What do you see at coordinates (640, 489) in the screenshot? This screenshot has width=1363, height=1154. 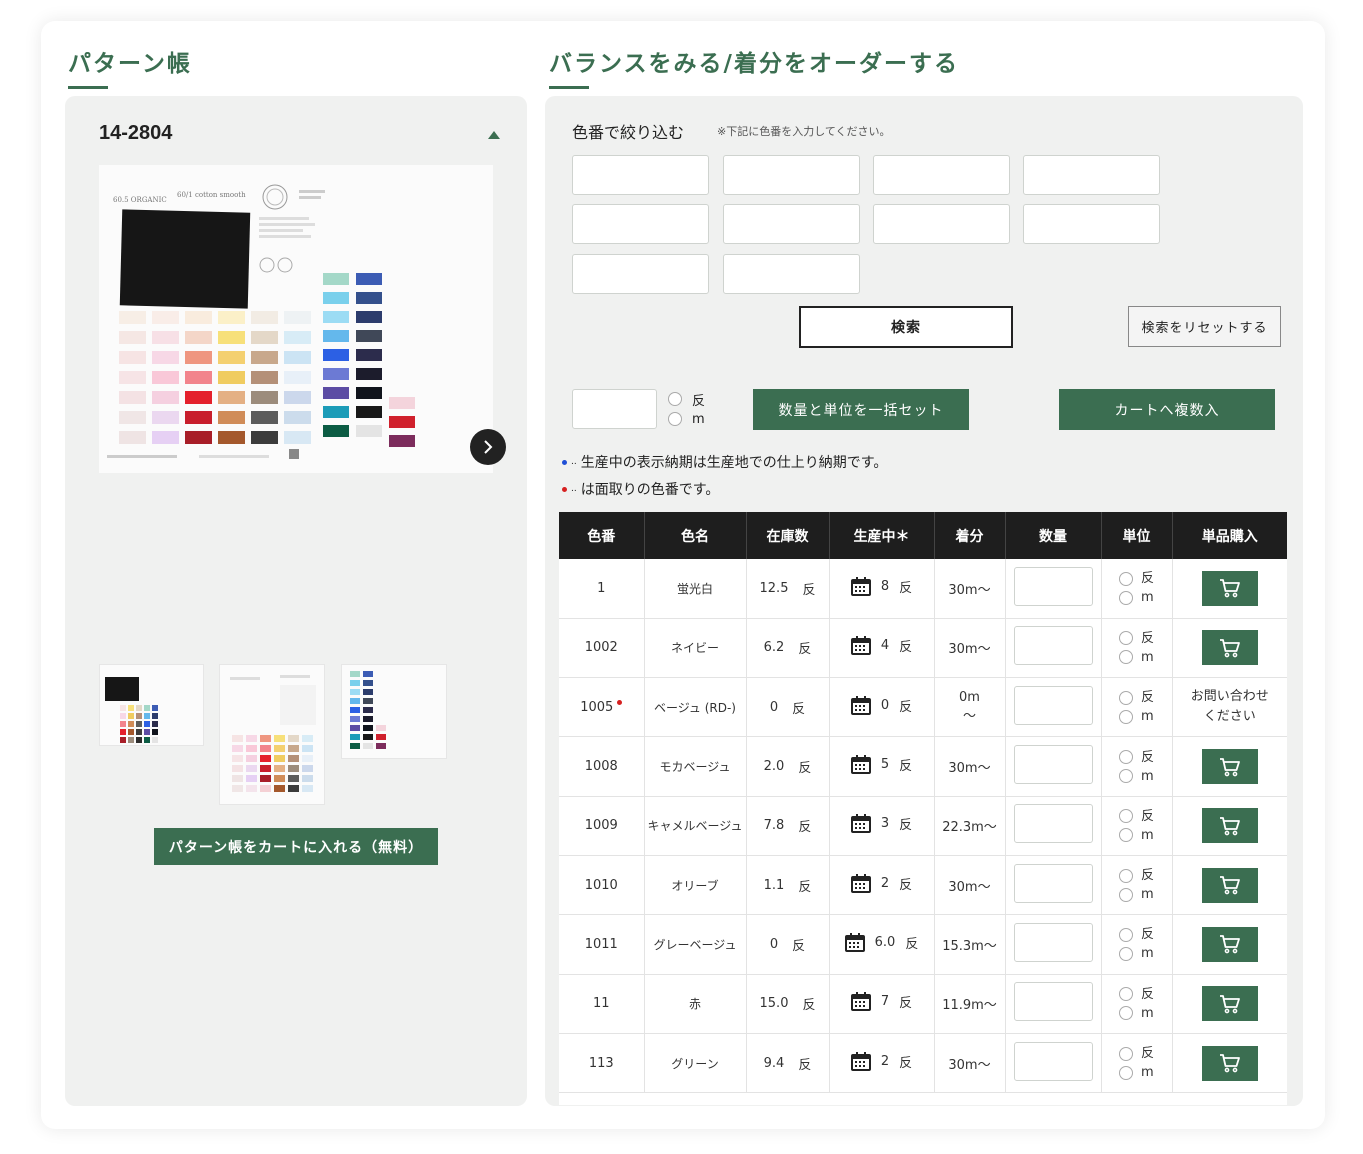 I see `note-chamfer: .. は面取りの色番です。` at bounding box center [640, 489].